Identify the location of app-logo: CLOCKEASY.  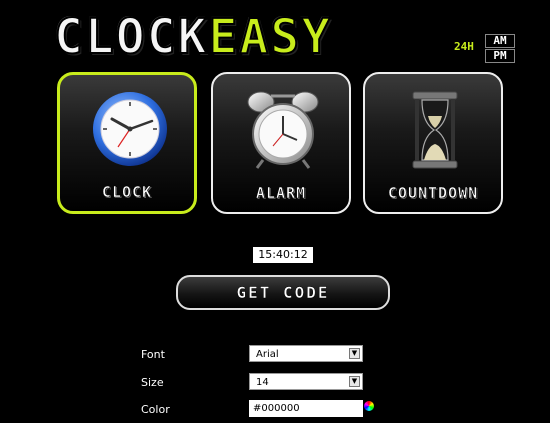
(253, 37).